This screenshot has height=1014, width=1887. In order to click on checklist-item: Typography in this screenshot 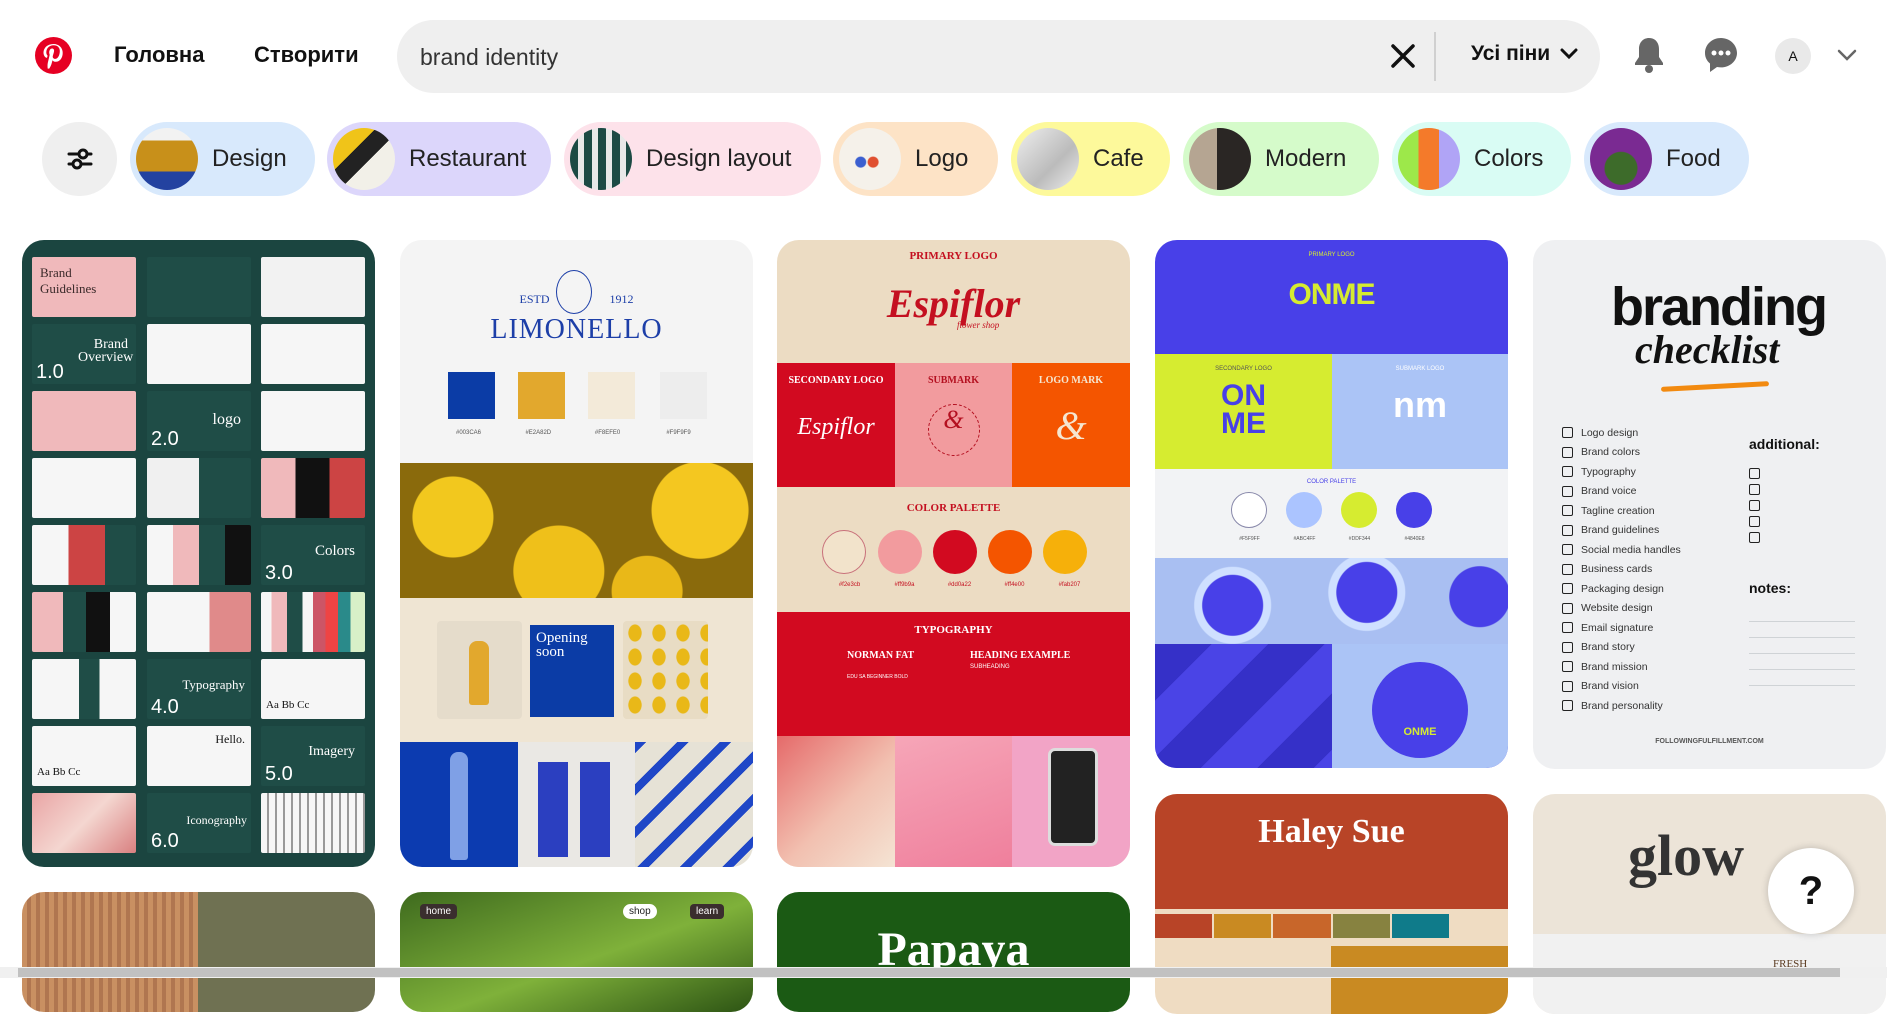, I will do `click(1621, 472)`.